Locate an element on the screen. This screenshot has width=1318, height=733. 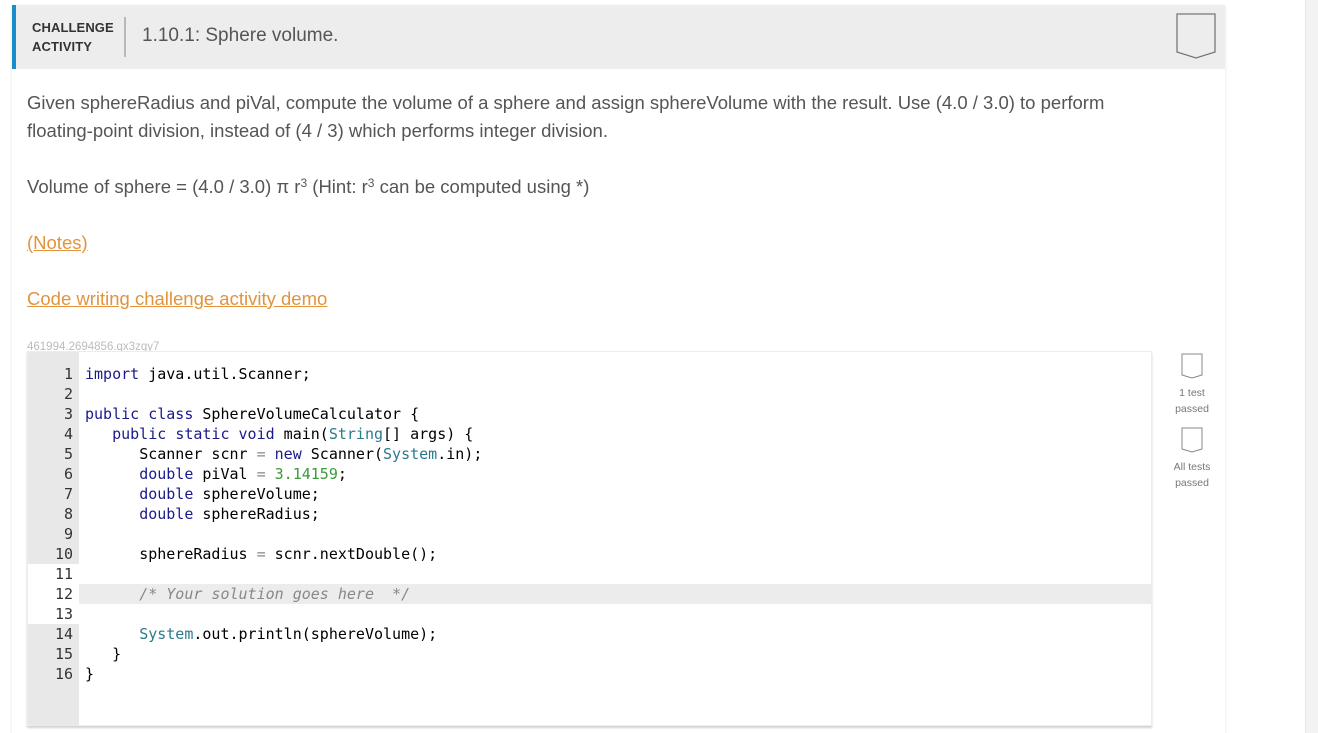
code-line-editable: 11 is located at coordinates (589, 574).